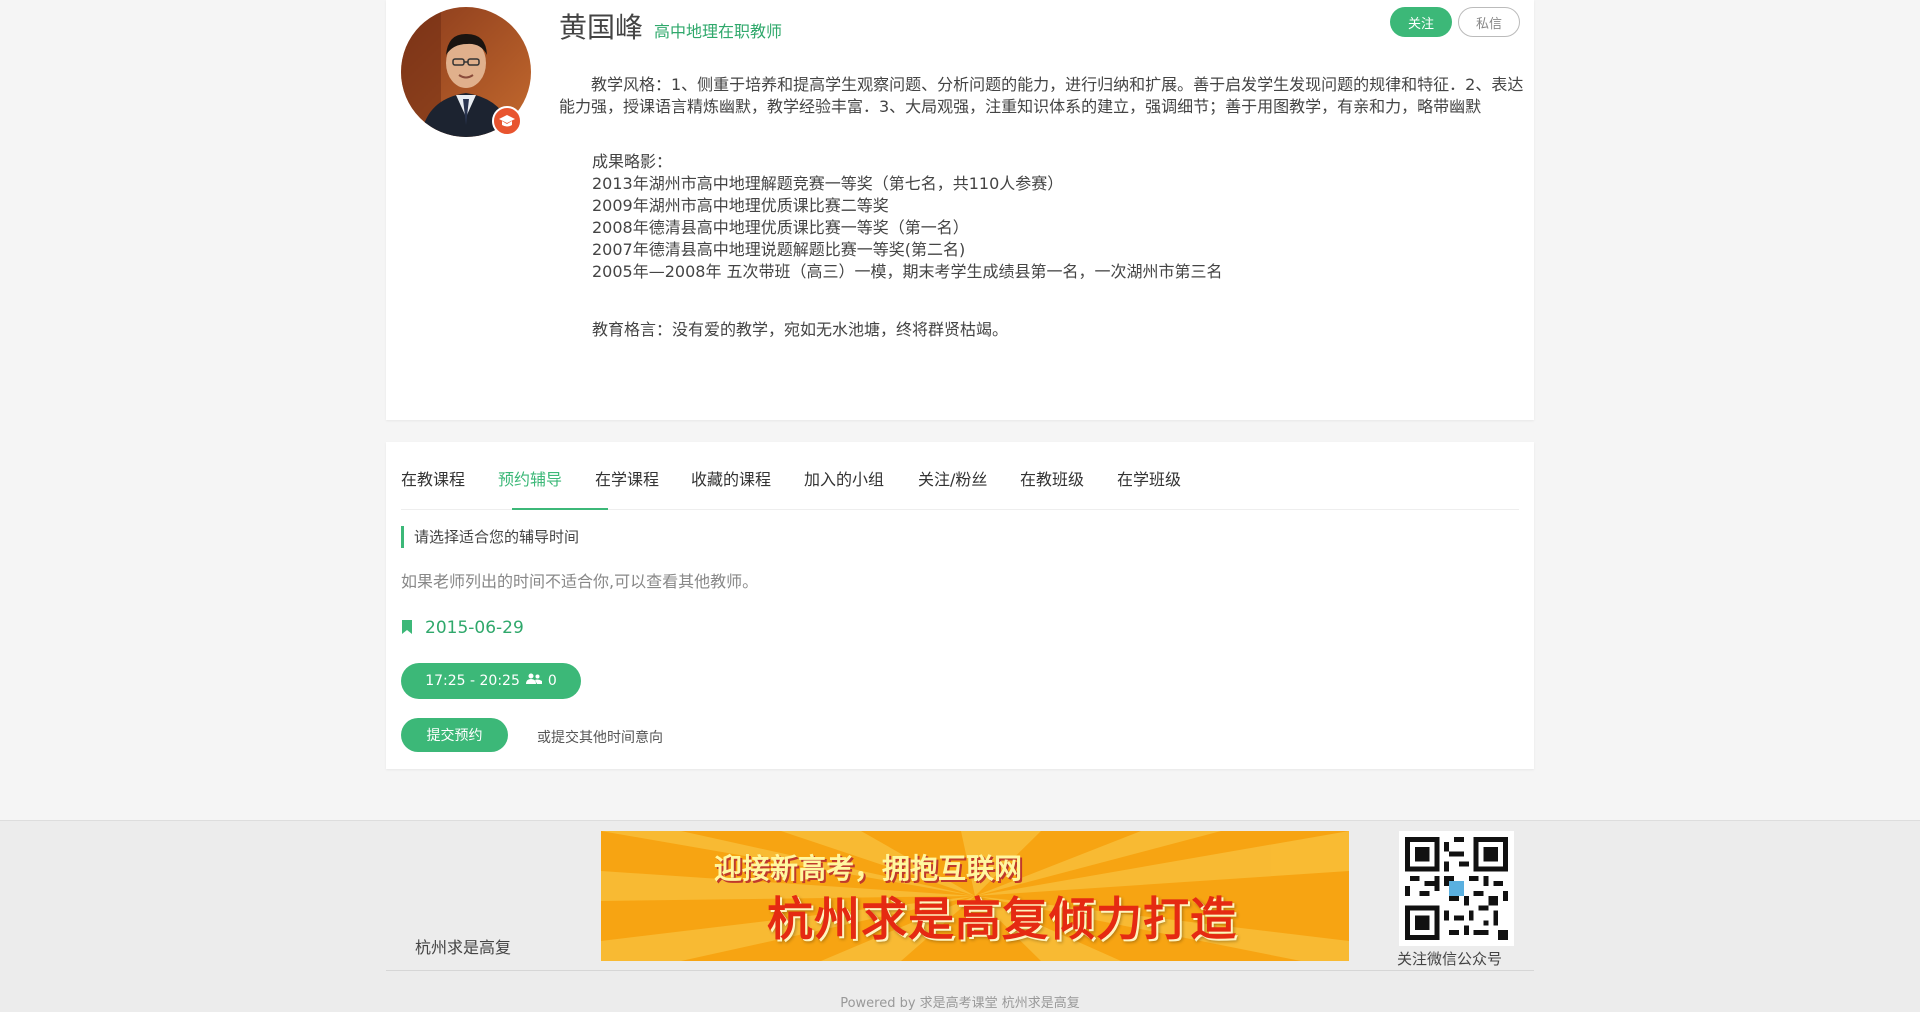 The image size is (1920, 1012). Describe the element at coordinates (533, 681) in the screenshot. I see `people-icon` at that location.